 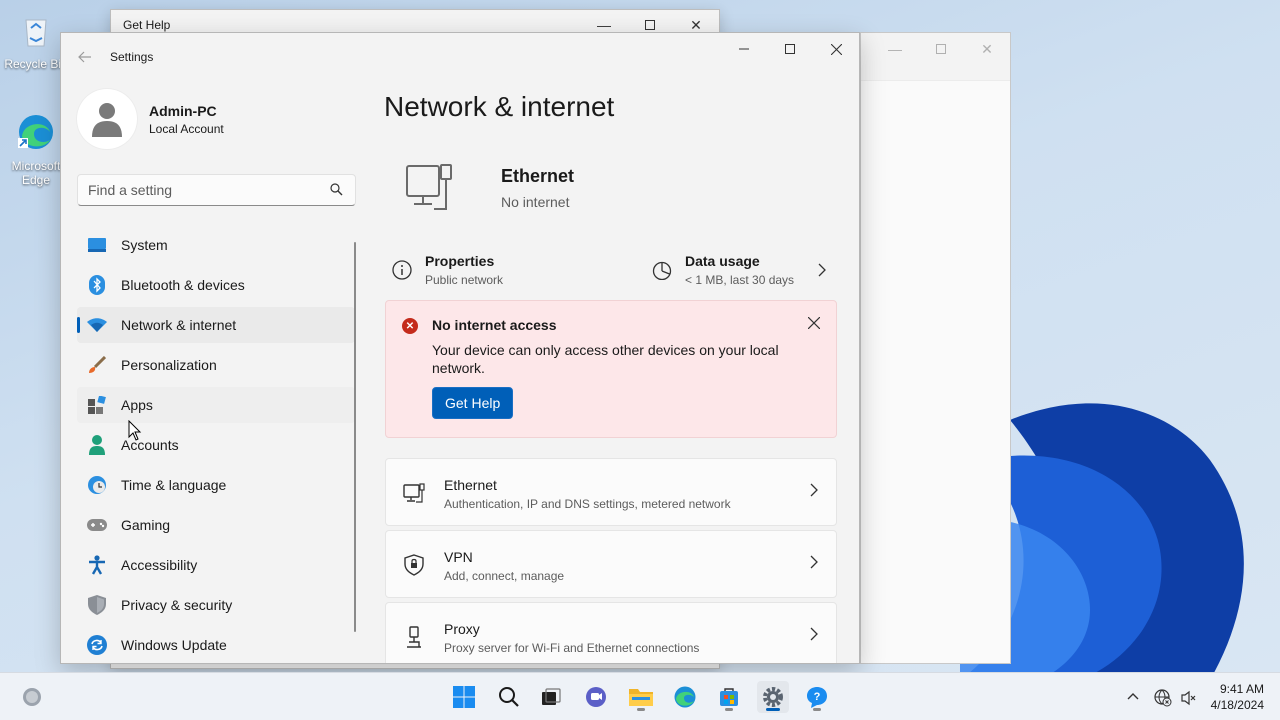 What do you see at coordinates (135, 430) in the screenshot?
I see `mouse-cursor-icon` at bounding box center [135, 430].